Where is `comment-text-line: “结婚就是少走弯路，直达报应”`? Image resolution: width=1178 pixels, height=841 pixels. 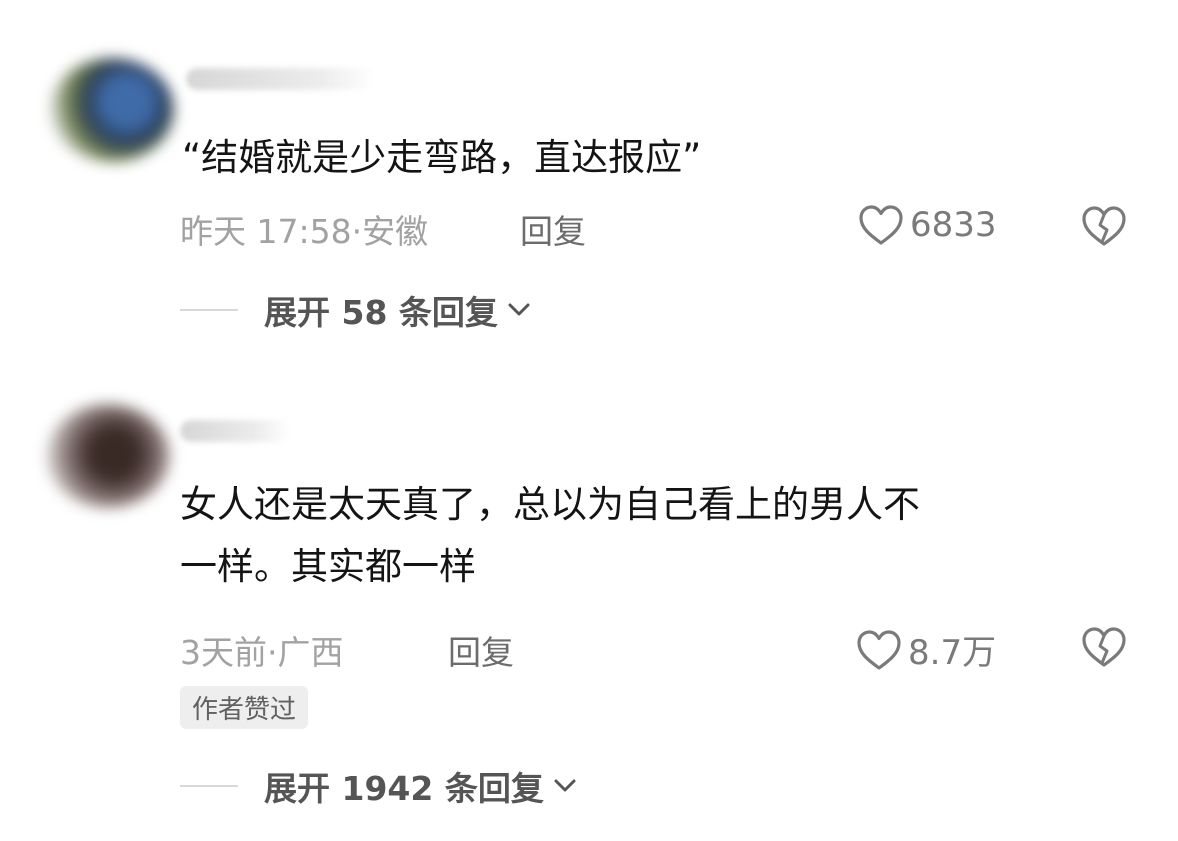 comment-text-line: “结婚就是少走弯路，直达报应” is located at coordinates (442, 157).